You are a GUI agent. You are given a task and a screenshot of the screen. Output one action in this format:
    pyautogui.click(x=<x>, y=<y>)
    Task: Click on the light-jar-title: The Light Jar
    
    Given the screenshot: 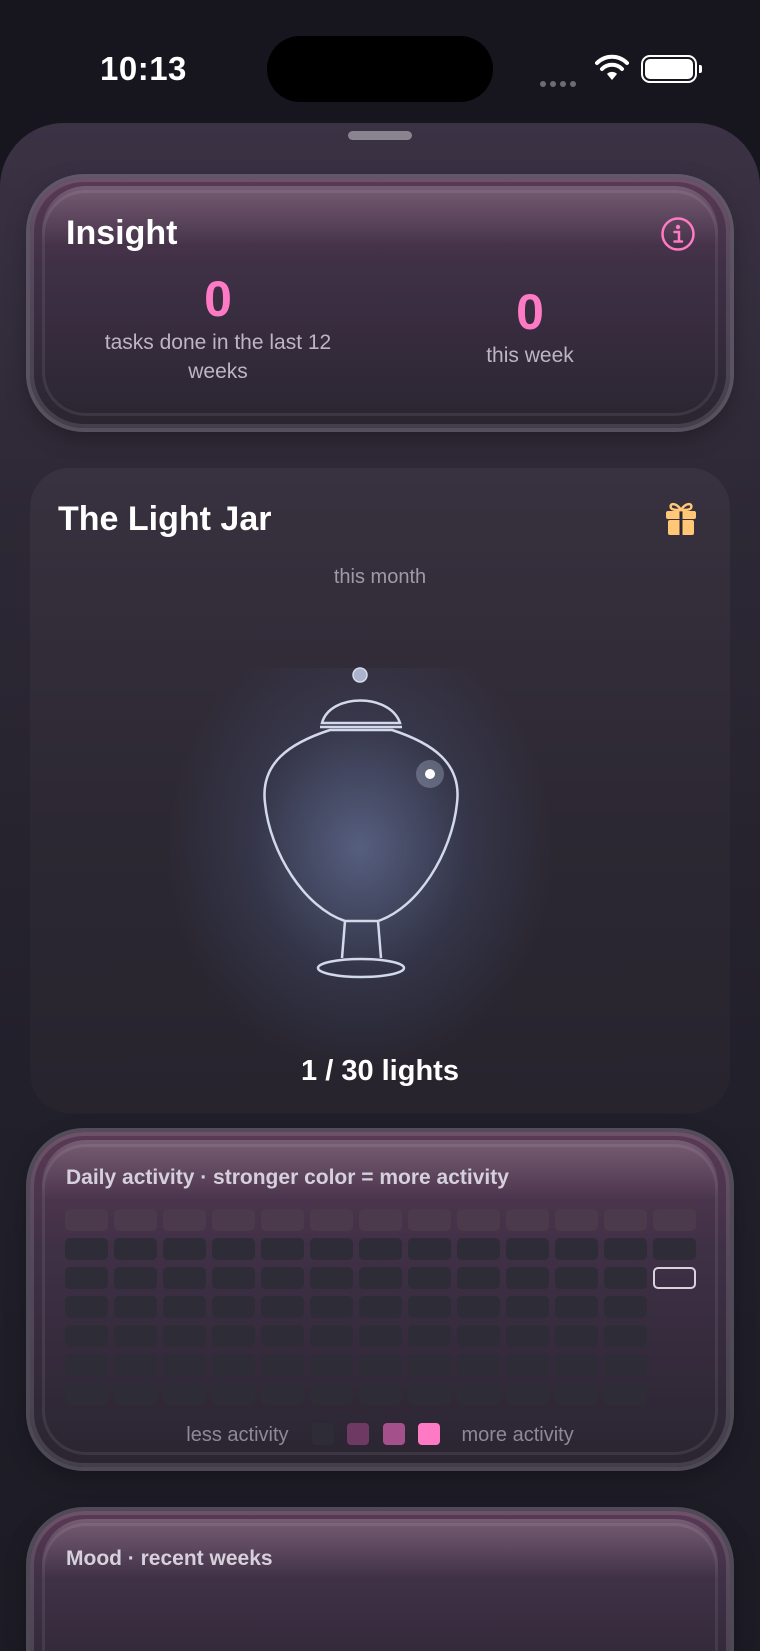 What is the action you would take?
    pyautogui.click(x=165, y=519)
    